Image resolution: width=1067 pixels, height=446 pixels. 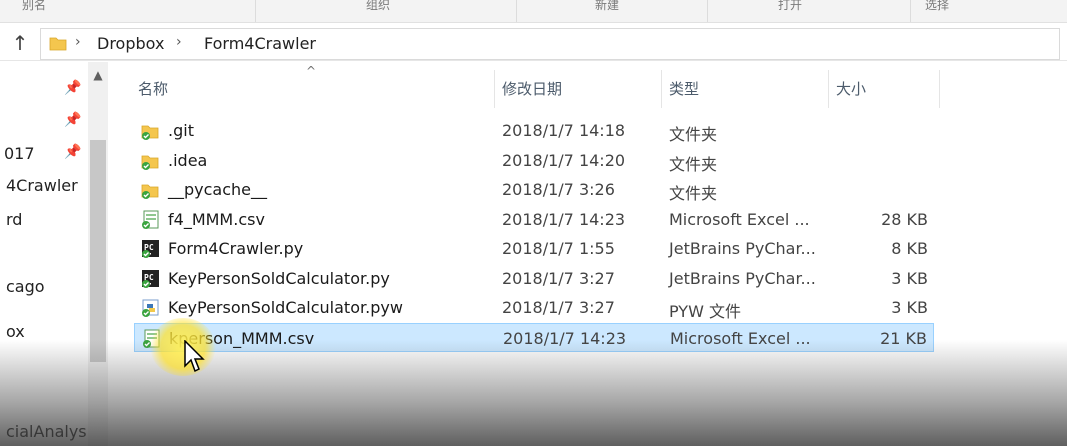 I want to click on ribbon-label: 别名, so click(x=34, y=6).